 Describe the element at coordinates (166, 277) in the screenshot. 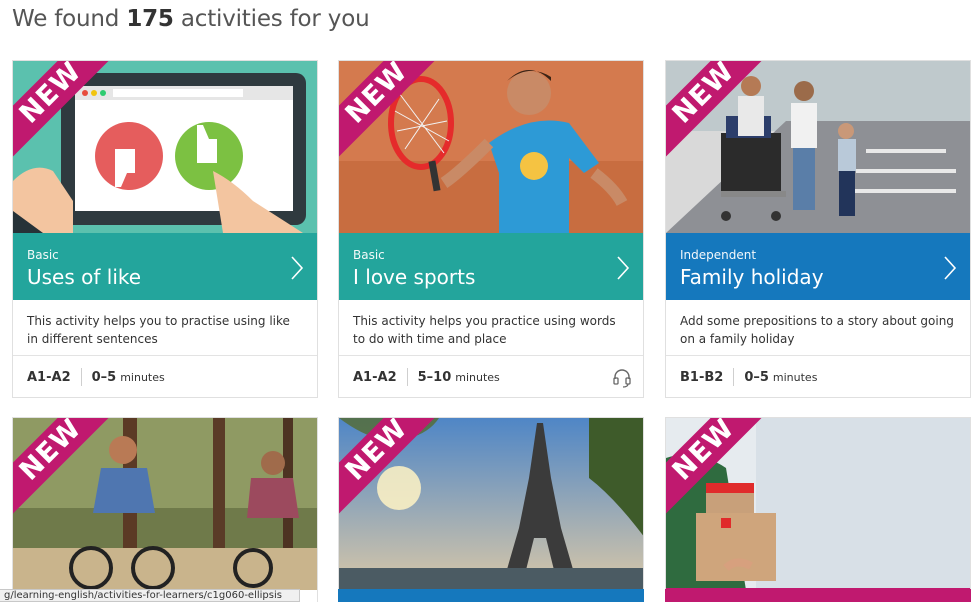

I see `card-title: Uses of like` at that location.